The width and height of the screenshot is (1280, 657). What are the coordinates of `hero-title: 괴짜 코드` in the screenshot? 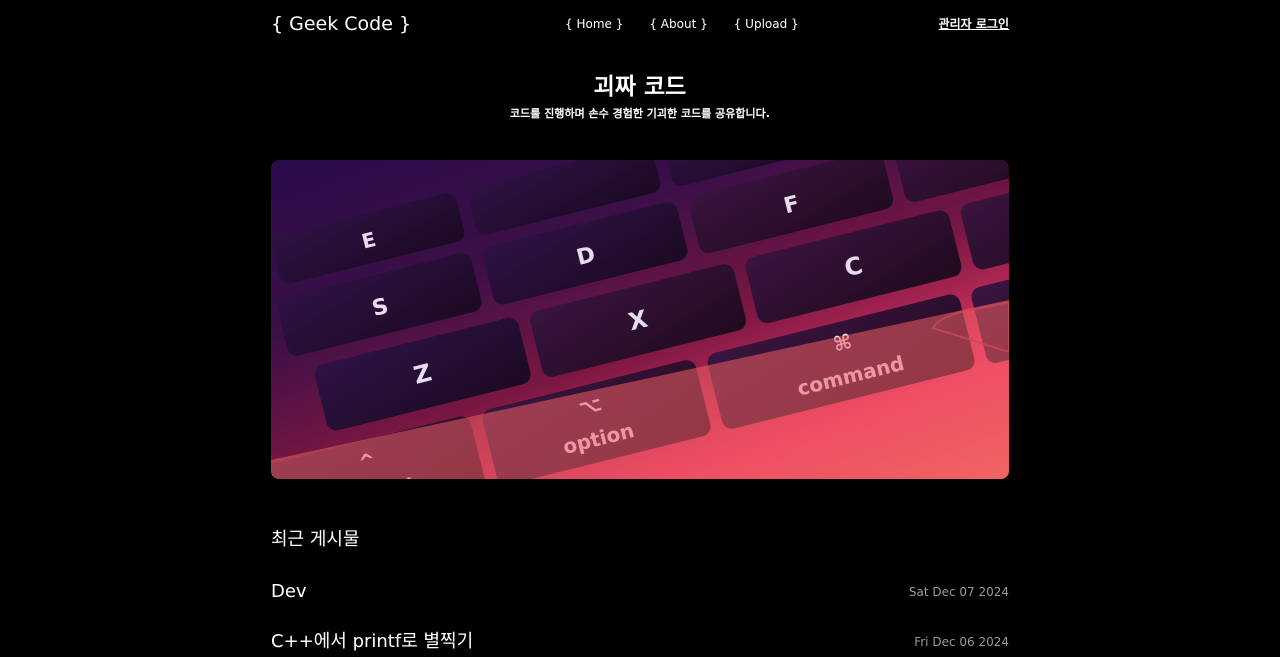 It's located at (640, 87).